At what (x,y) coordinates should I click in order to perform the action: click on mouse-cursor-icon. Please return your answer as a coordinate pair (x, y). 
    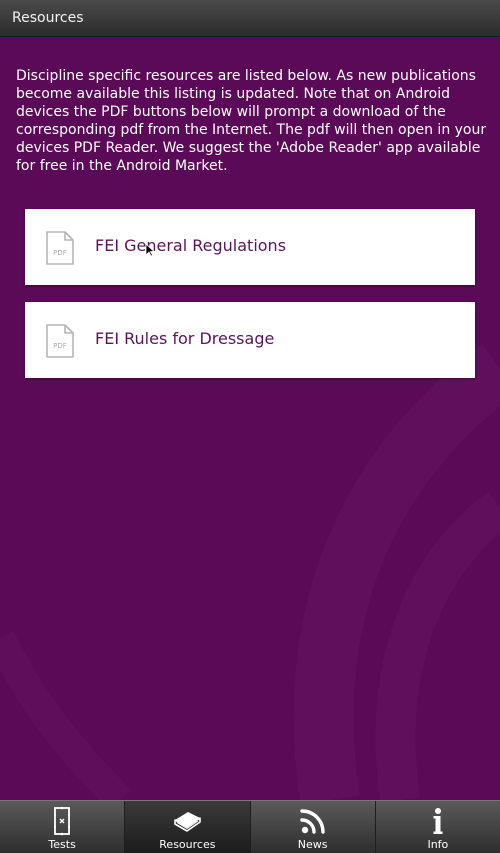
    Looking at the image, I should click on (150, 250).